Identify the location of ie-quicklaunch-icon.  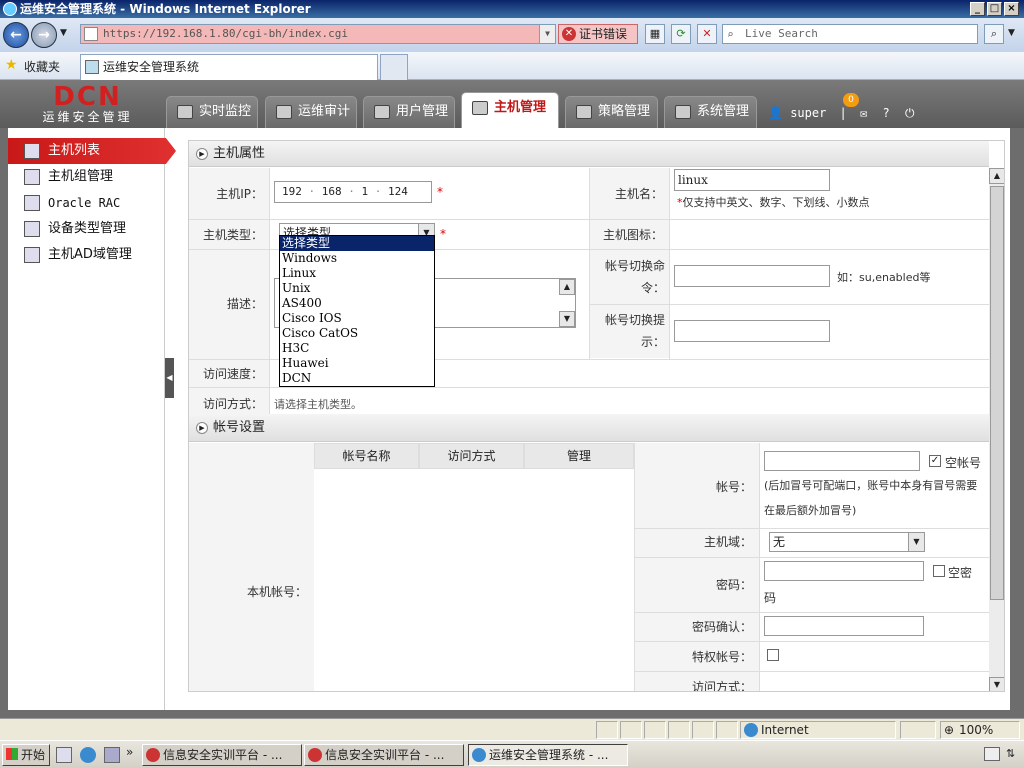
(88, 755).